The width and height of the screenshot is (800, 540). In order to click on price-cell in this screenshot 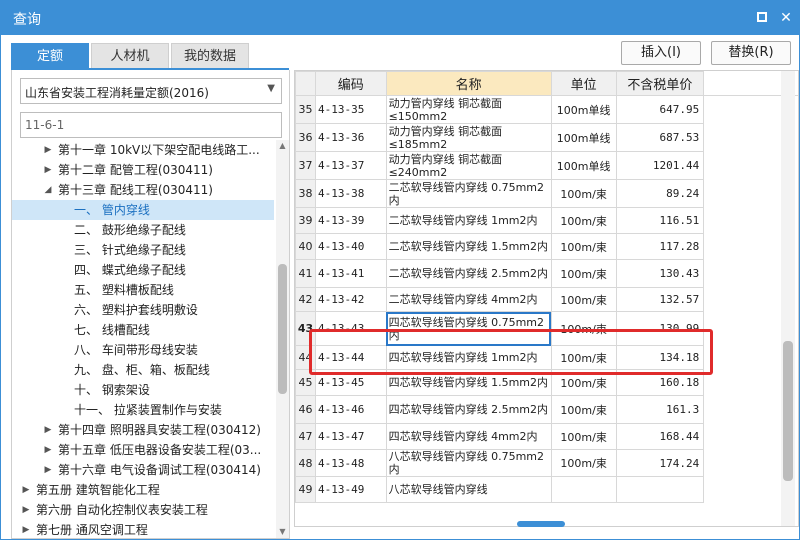, I will do `click(660, 489)`.